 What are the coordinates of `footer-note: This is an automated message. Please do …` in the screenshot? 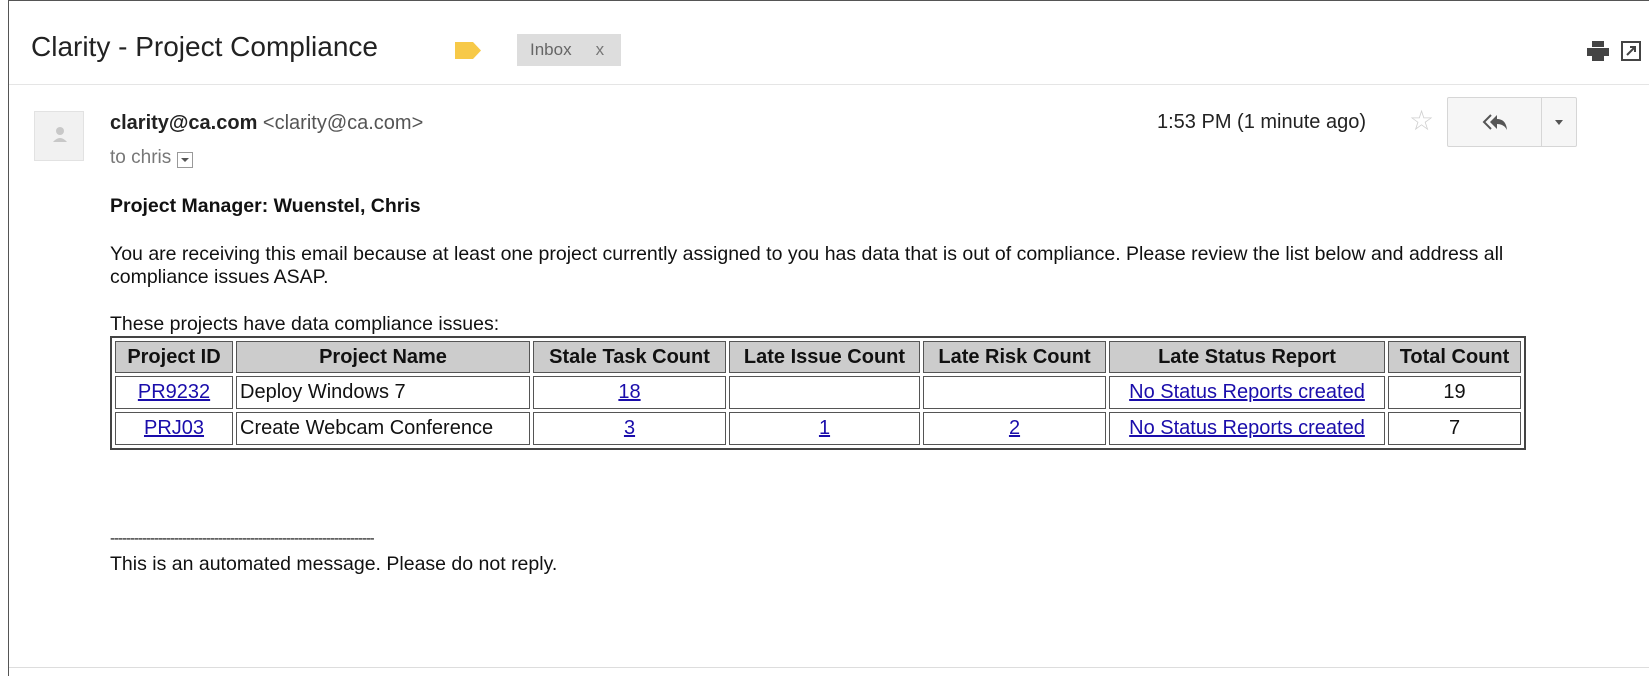 It's located at (334, 564).